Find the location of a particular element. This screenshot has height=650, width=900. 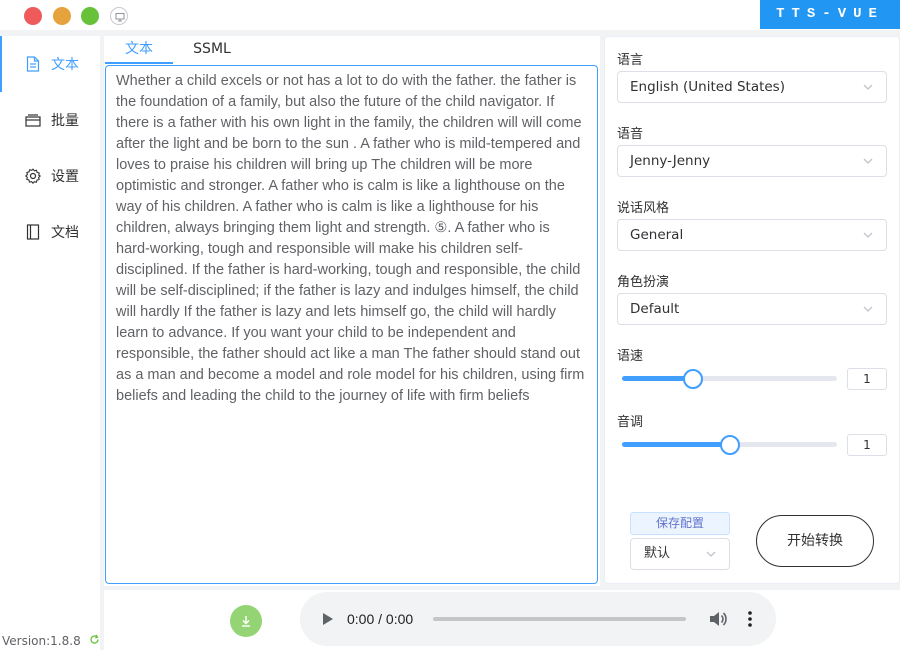

pitch-slider is located at coordinates (729, 445).